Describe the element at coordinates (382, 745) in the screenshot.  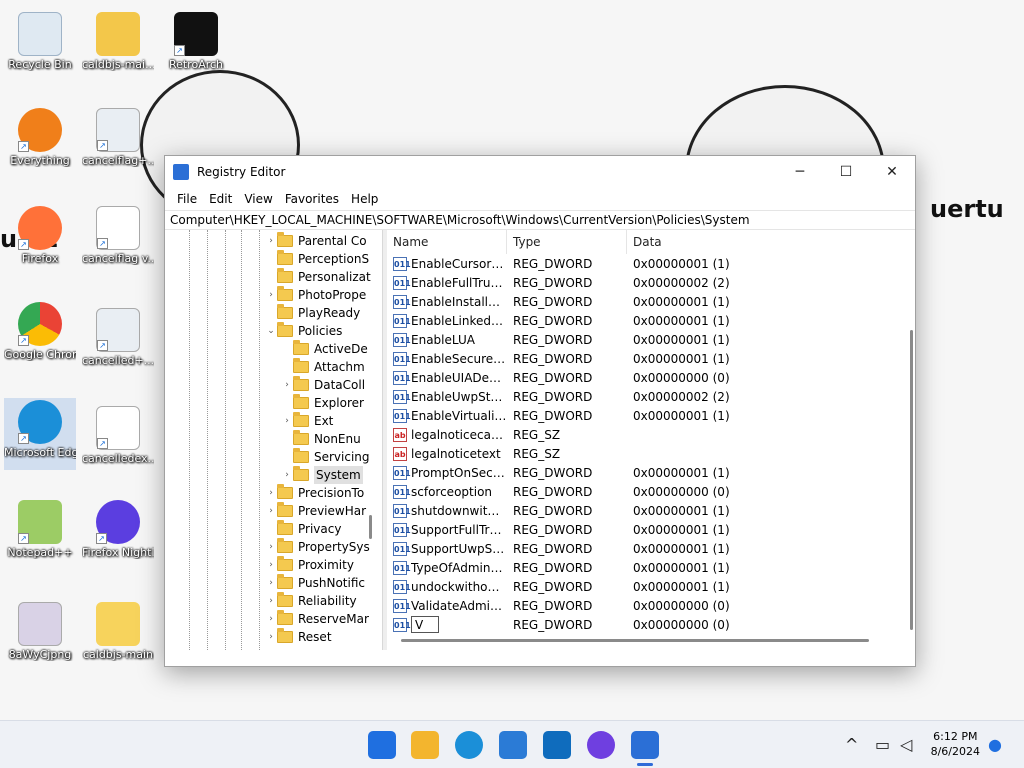
I see `start-button` at that location.